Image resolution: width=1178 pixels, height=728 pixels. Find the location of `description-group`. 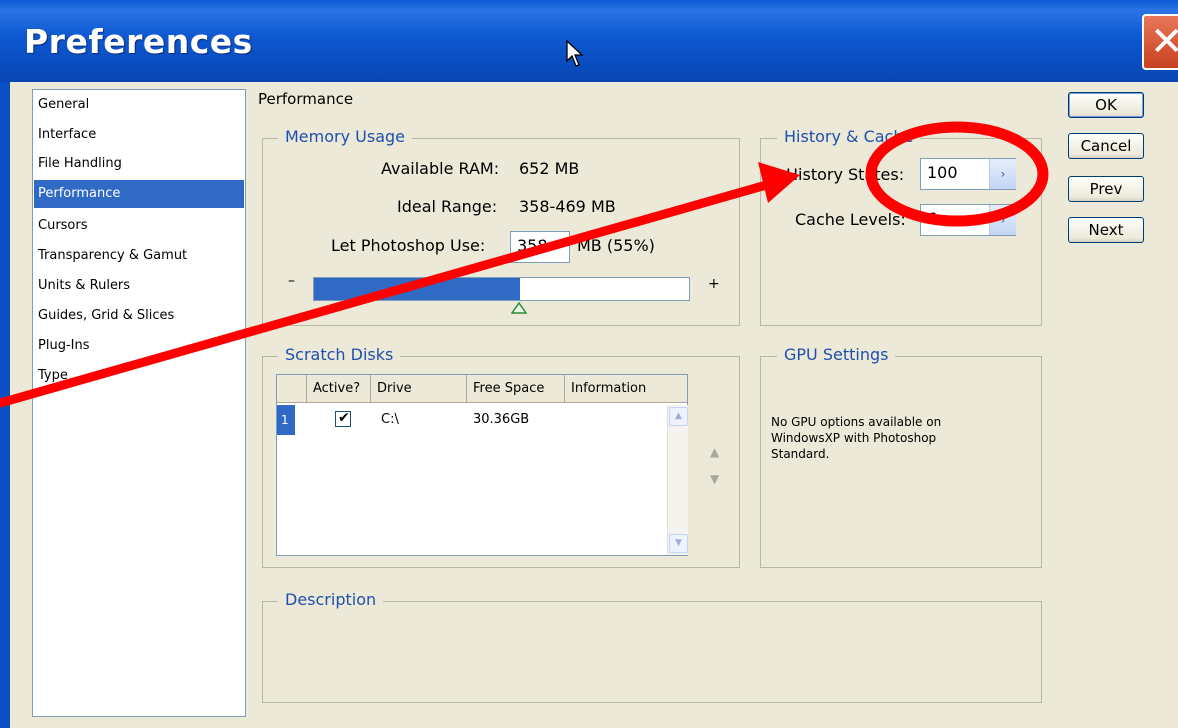

description-group is located at coordinates (652, 652).